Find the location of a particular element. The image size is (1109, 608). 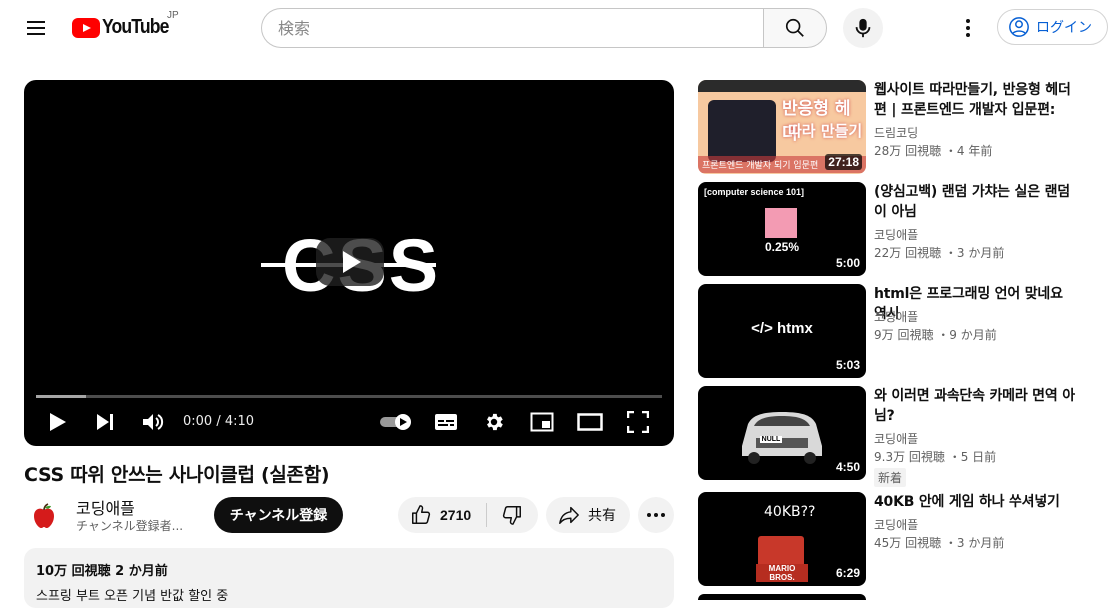

more-actions-button is located at coordinates (656, 515).